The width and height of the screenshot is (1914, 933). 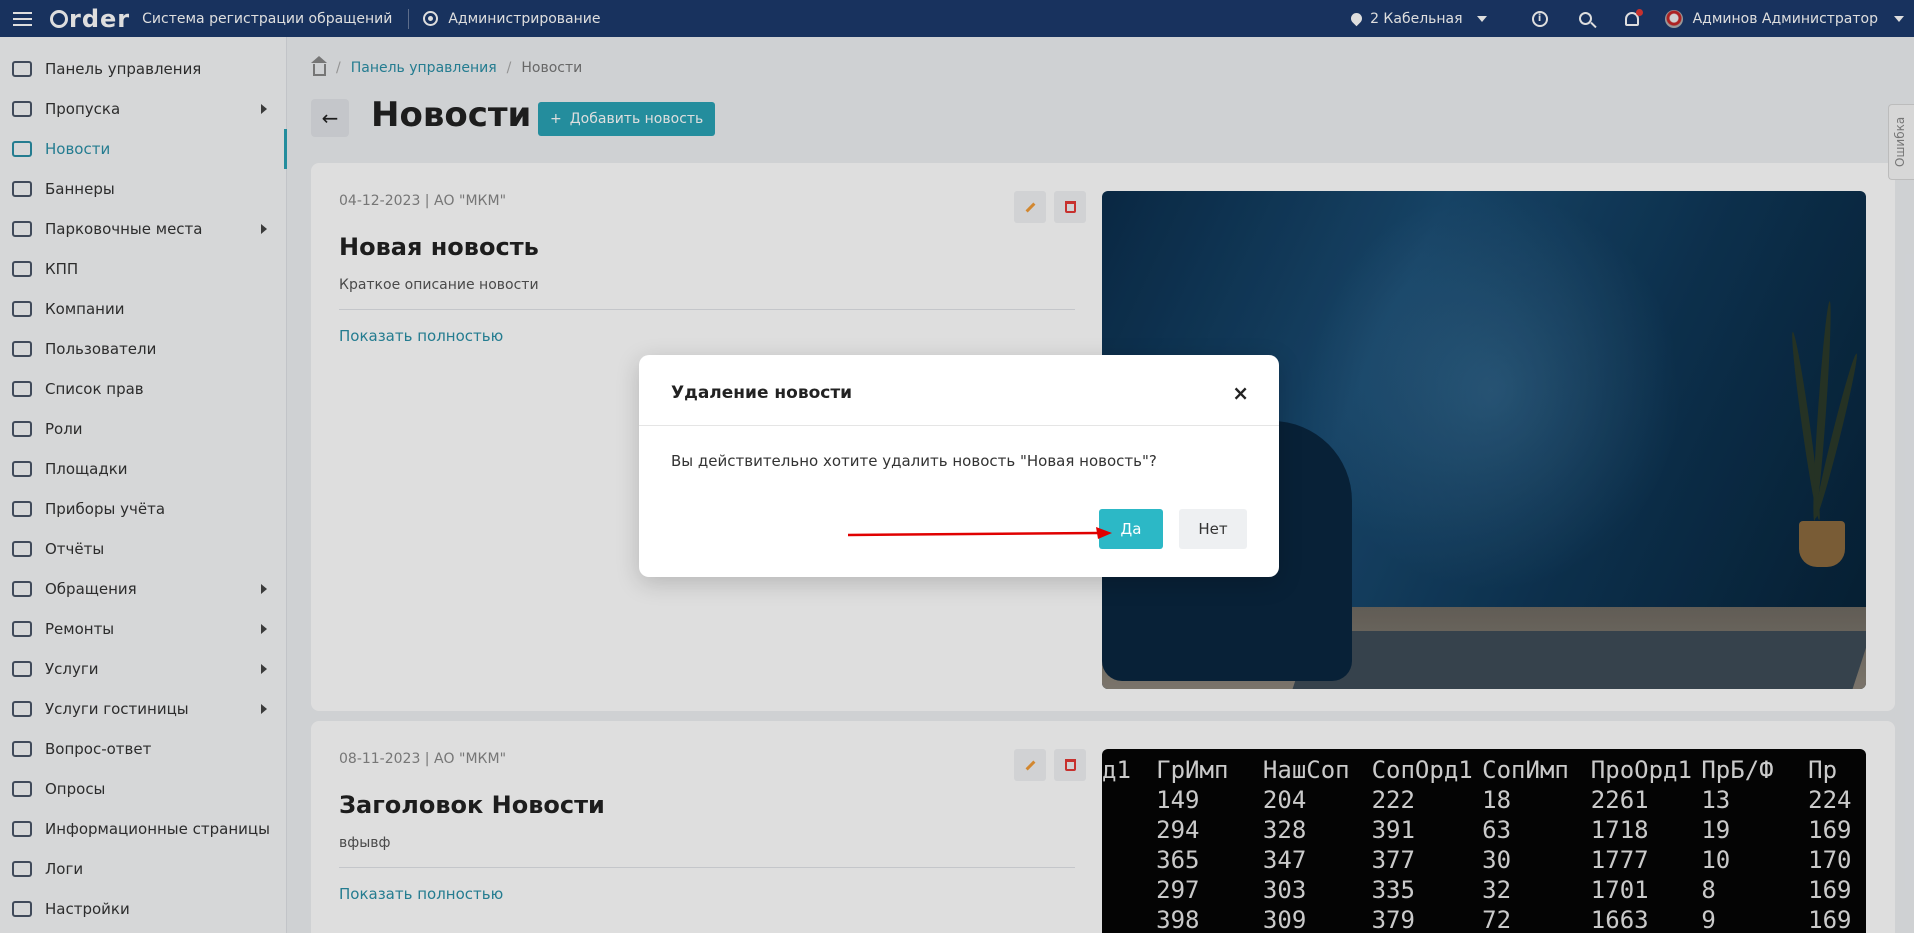 What do you see at coordinates (979, 533) in the screenshot?
I see `annotation-arrow` at bounding box center [979, 533].